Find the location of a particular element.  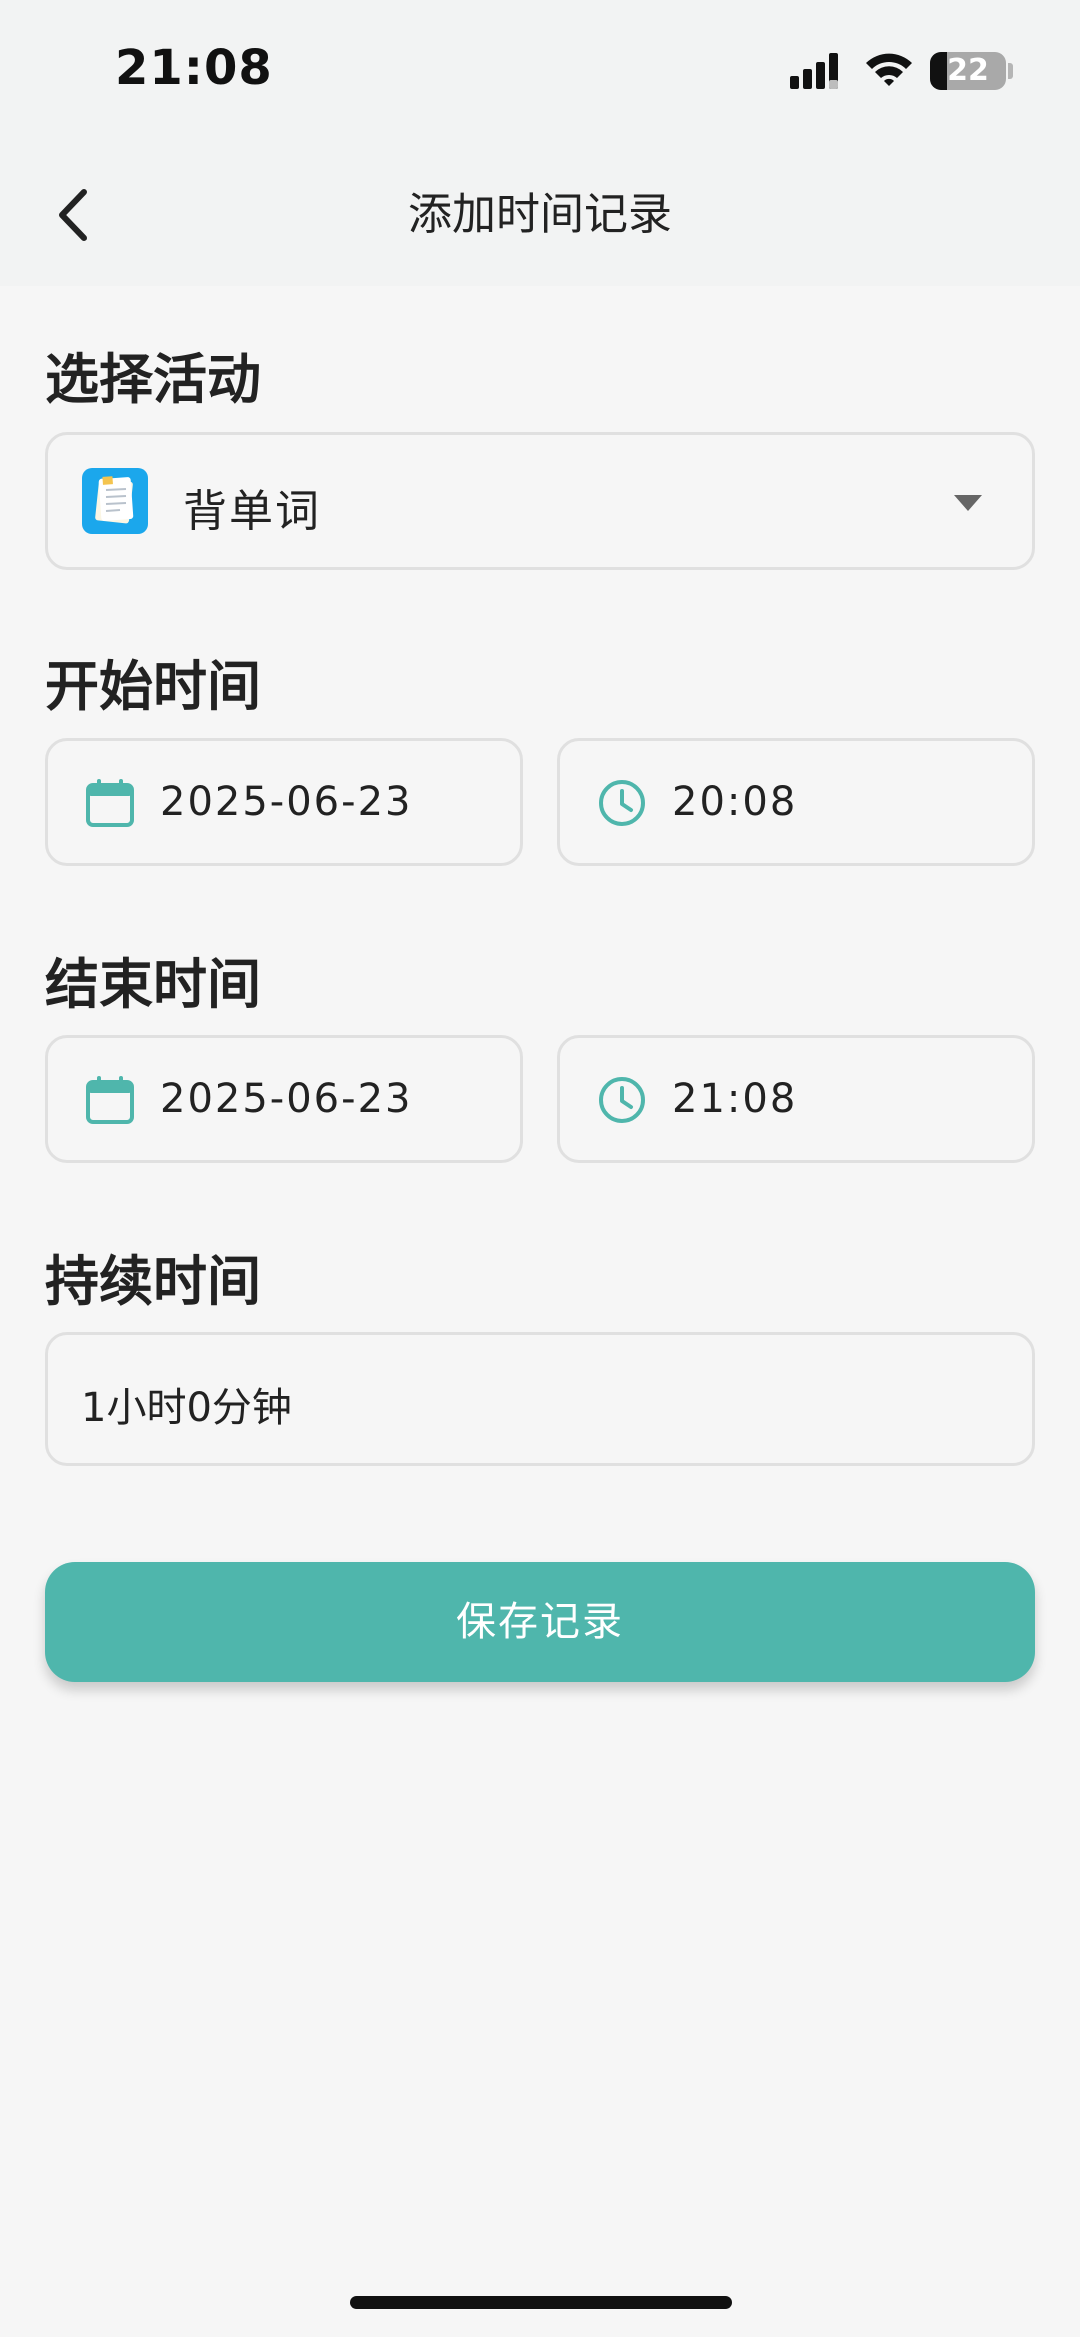

selected-activity: 背单词 is located at coordinates (252, 511).